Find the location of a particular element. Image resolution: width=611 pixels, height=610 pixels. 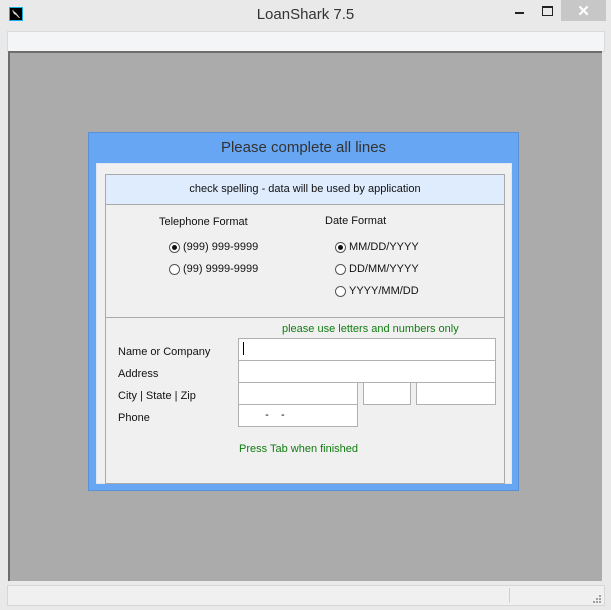

phone-input: - - is located at coordinates (298, 415).